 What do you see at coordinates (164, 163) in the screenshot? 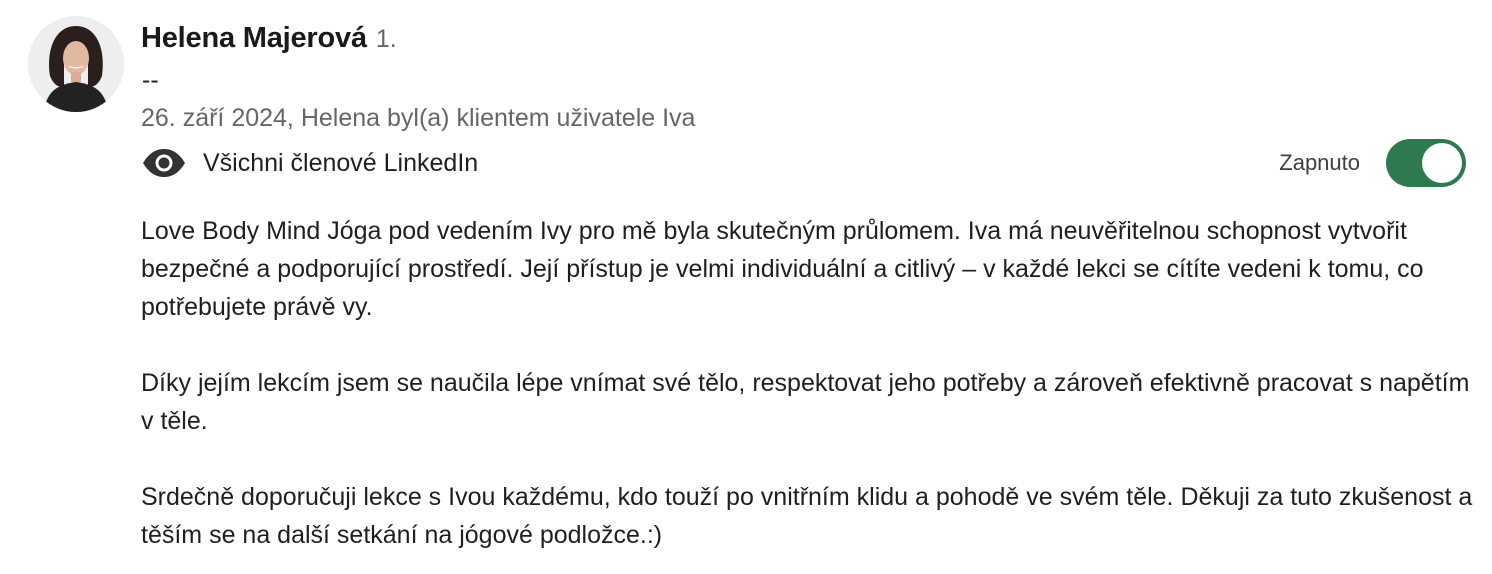
I see `eye-icon` at bounding box center [164, 163].